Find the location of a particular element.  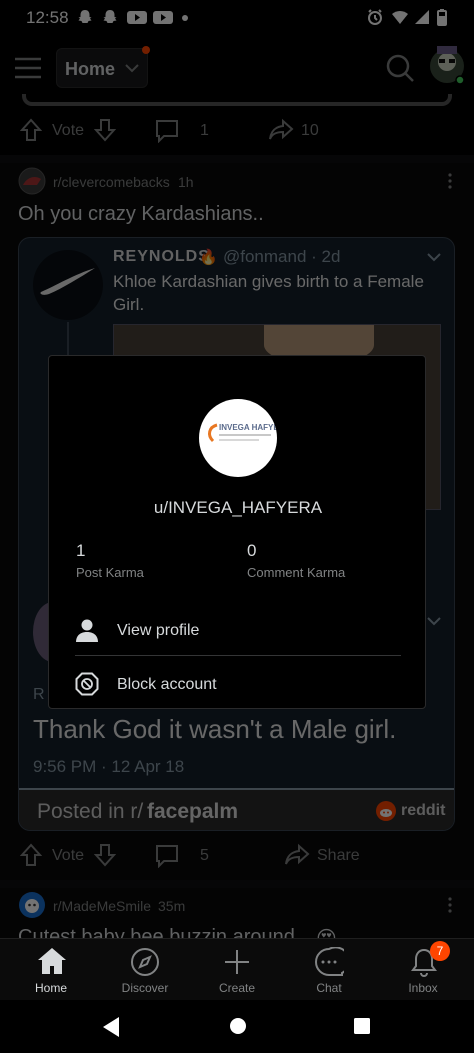

subreddit-name: r/MadeMeSmile is located at coordinates (102, 906).